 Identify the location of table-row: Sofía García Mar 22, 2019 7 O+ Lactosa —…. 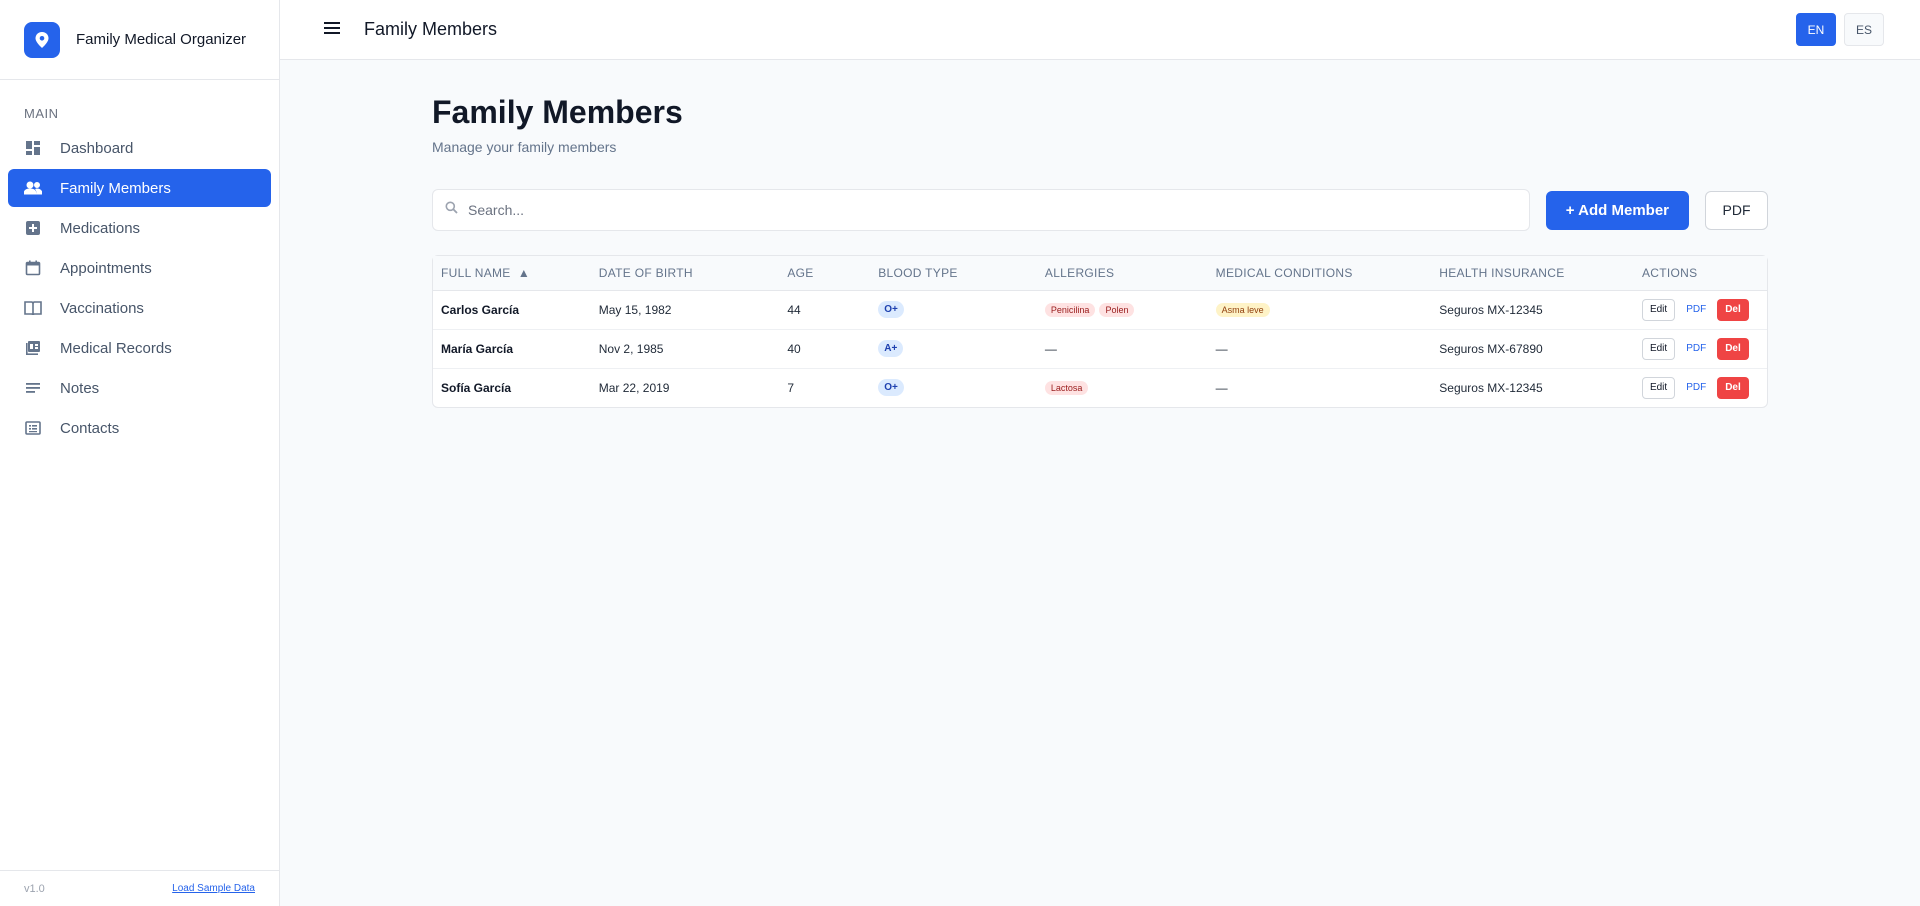
(1100, 387).